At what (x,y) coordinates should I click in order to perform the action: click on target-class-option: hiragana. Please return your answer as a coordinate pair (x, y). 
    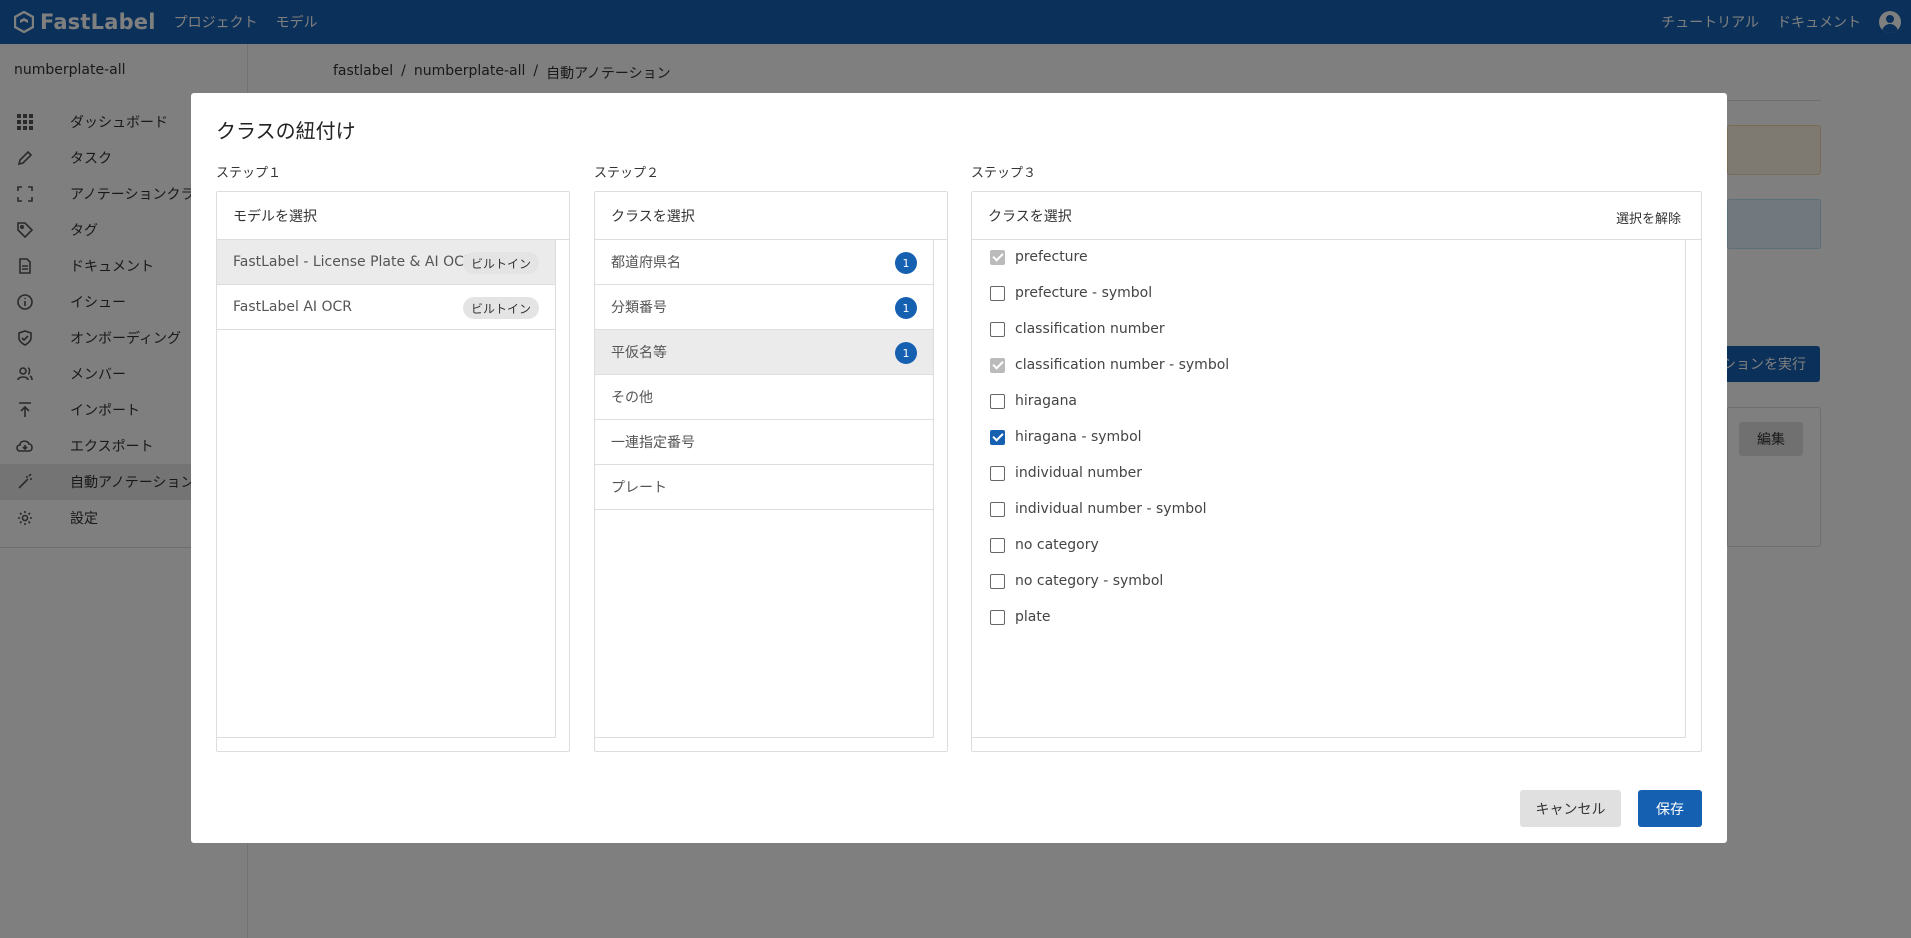
    Looking at the image, I should click on (1033, 401).